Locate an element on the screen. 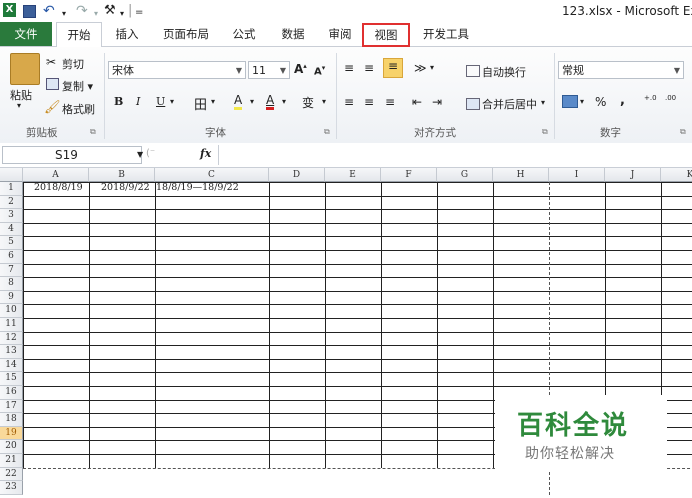 The image size is (692, 498). row-header-9: 9 is located at coordinates (11, 297).